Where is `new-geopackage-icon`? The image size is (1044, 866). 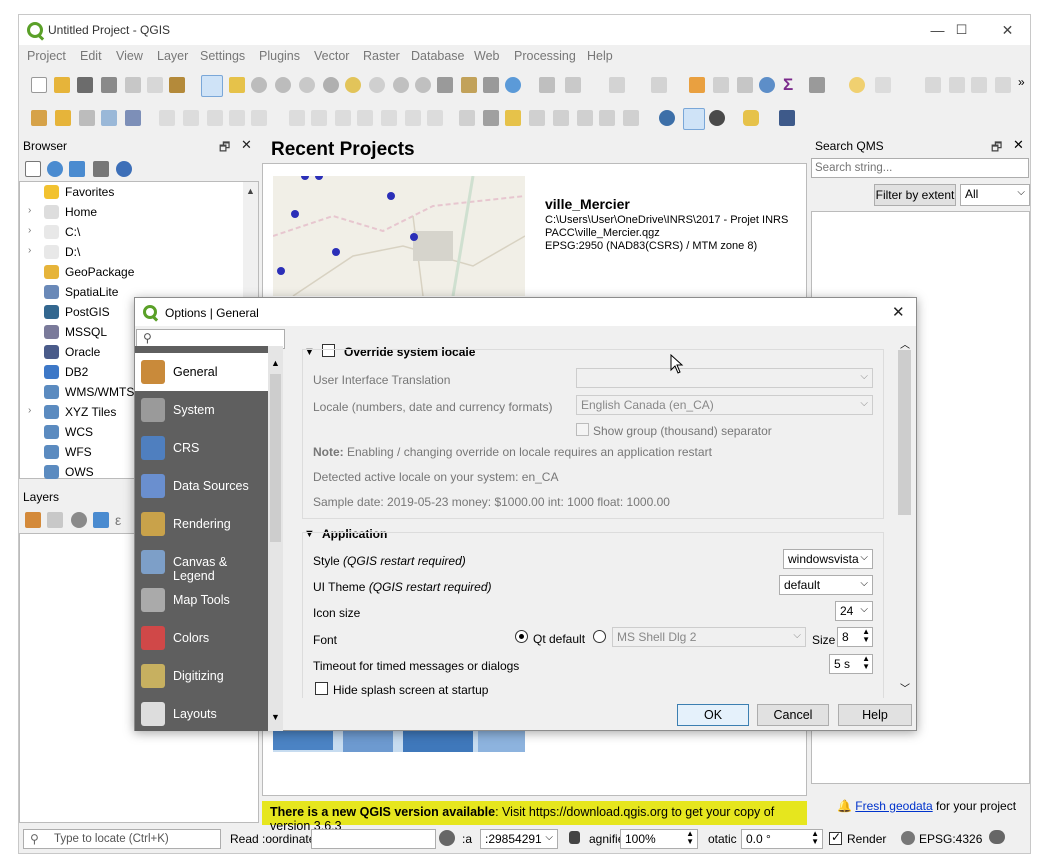
new-geopackage-icon is located at coordinates (63, 118).